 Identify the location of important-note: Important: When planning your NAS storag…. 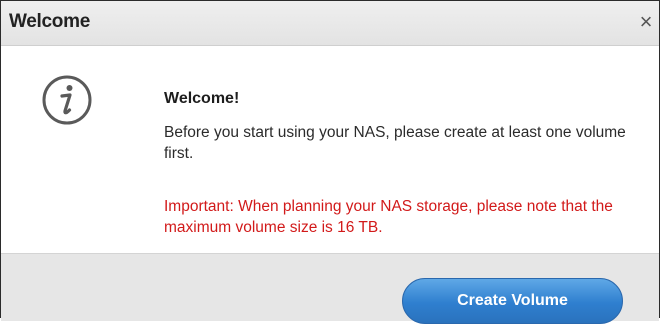
(388, 217).